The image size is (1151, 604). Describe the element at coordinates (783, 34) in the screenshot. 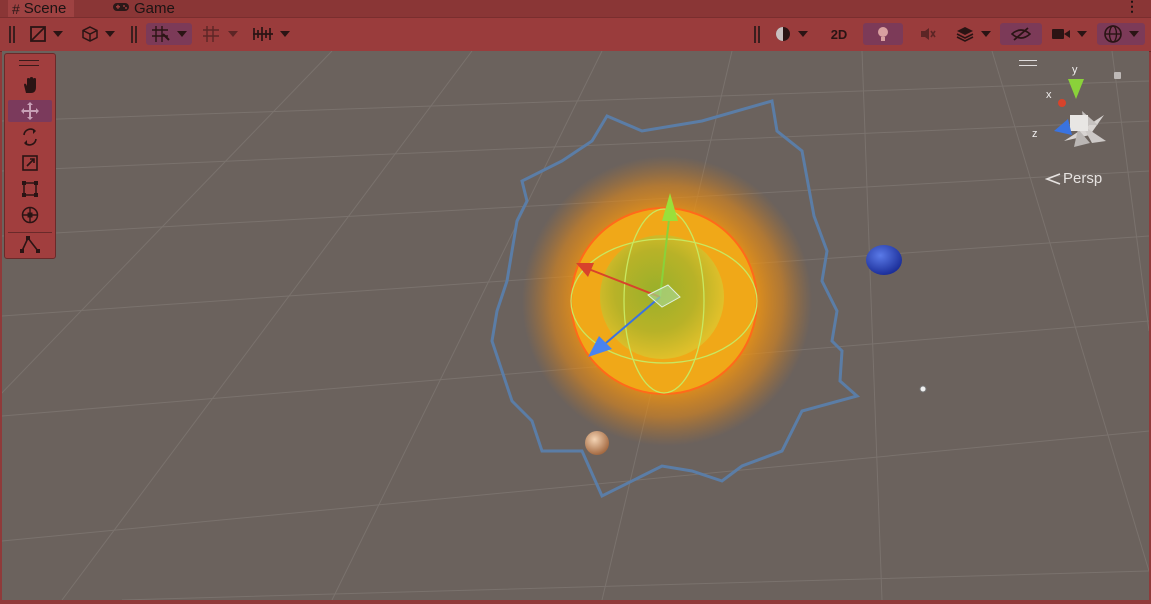

I see `shaded-sphere-icon` at that location.